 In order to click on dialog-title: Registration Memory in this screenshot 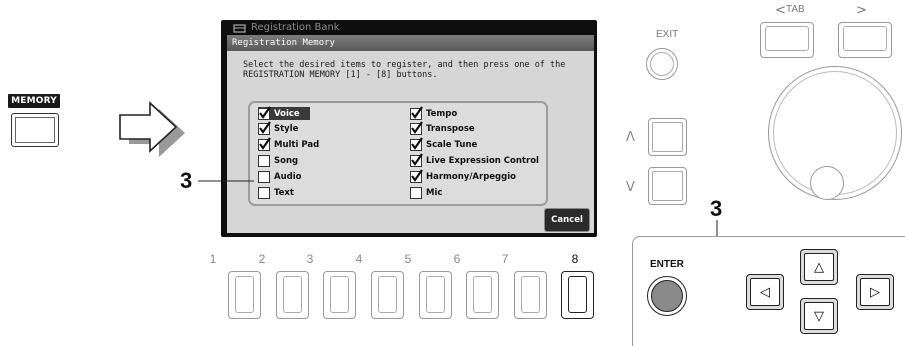, I will do `click(410, 43)`.